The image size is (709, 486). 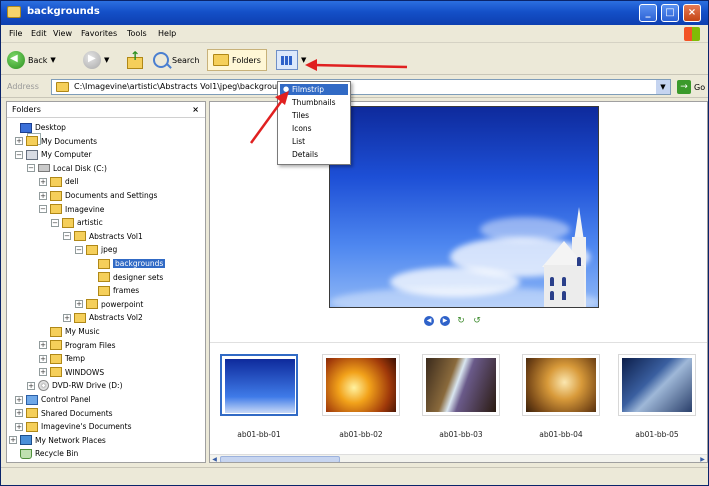 I want to click on tree-item: + My Documents, so click(x=56, y=141).